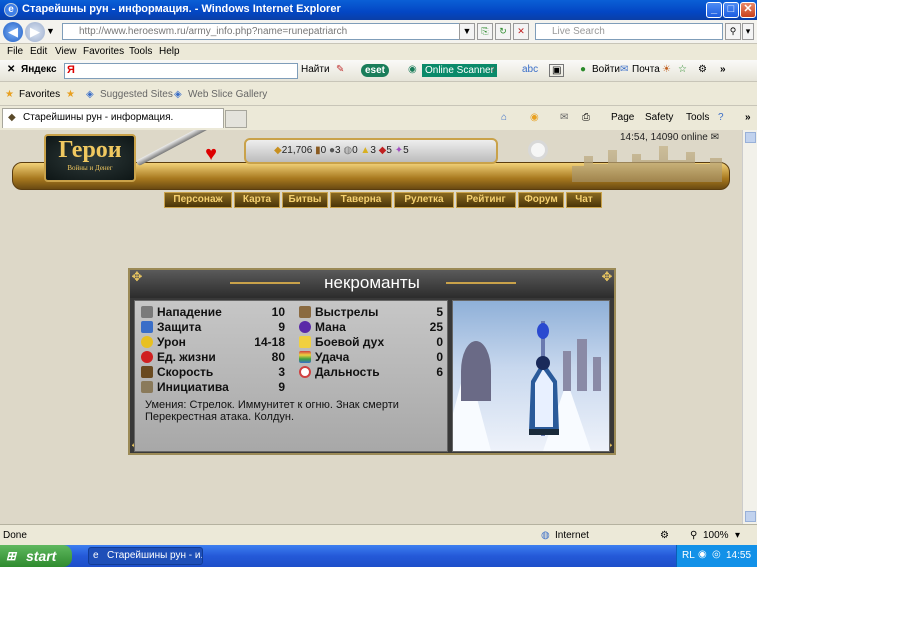 This screenshot has width=900, height=643. Describe the element at coordinates (748, 117) in the screenshot. I see `command-overflow-icon: »` at that location.